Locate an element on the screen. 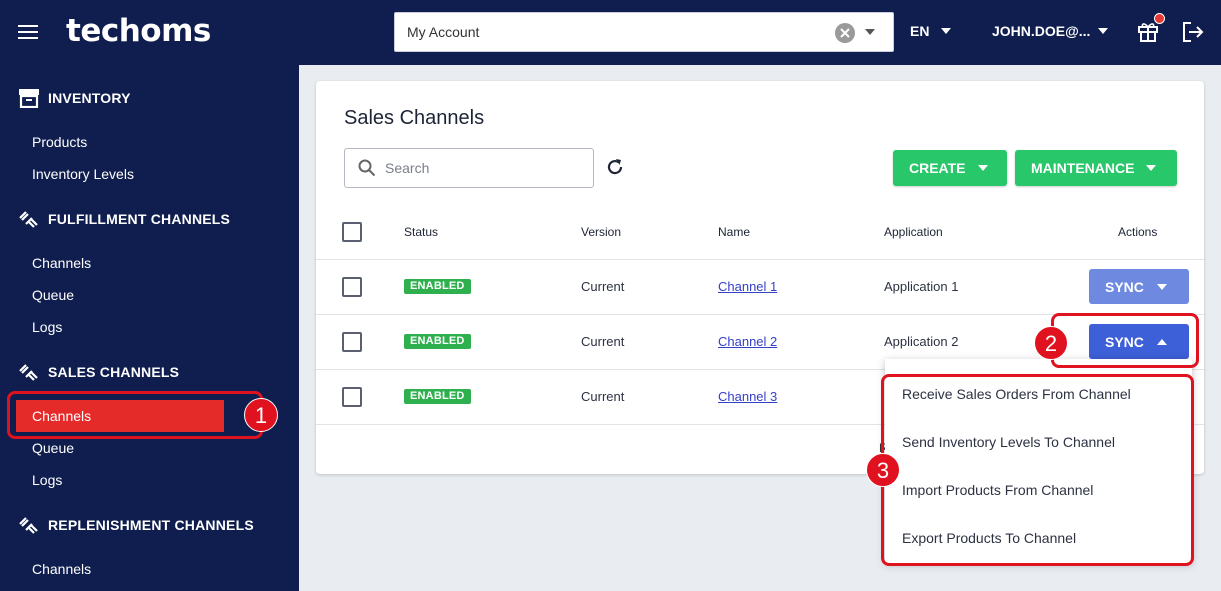  gift-icon is located at coordinates (1148, 31).